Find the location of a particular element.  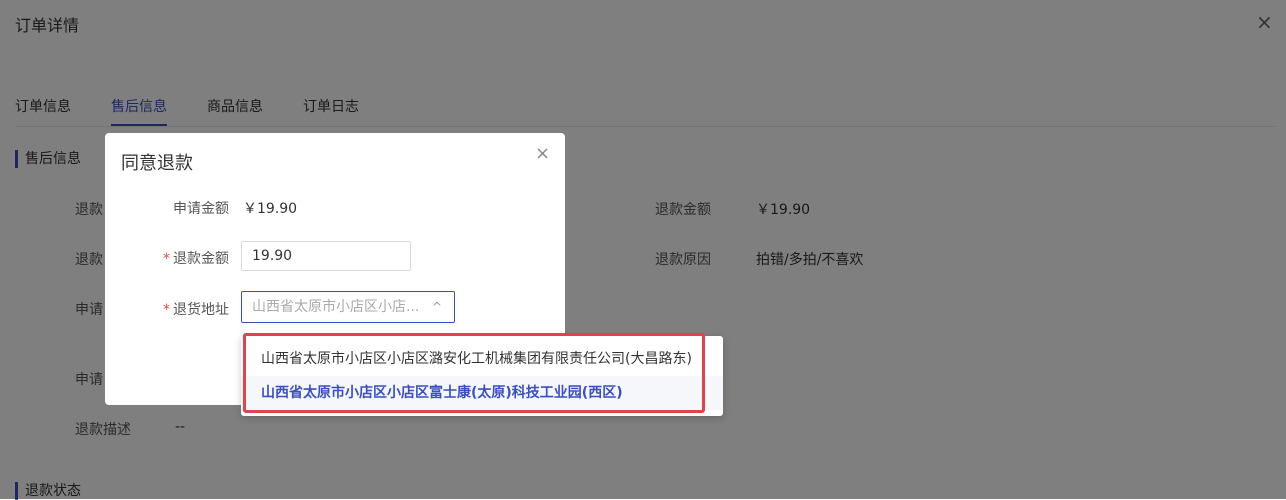

modal-close-icon: × is located at coordinates (542, 154).